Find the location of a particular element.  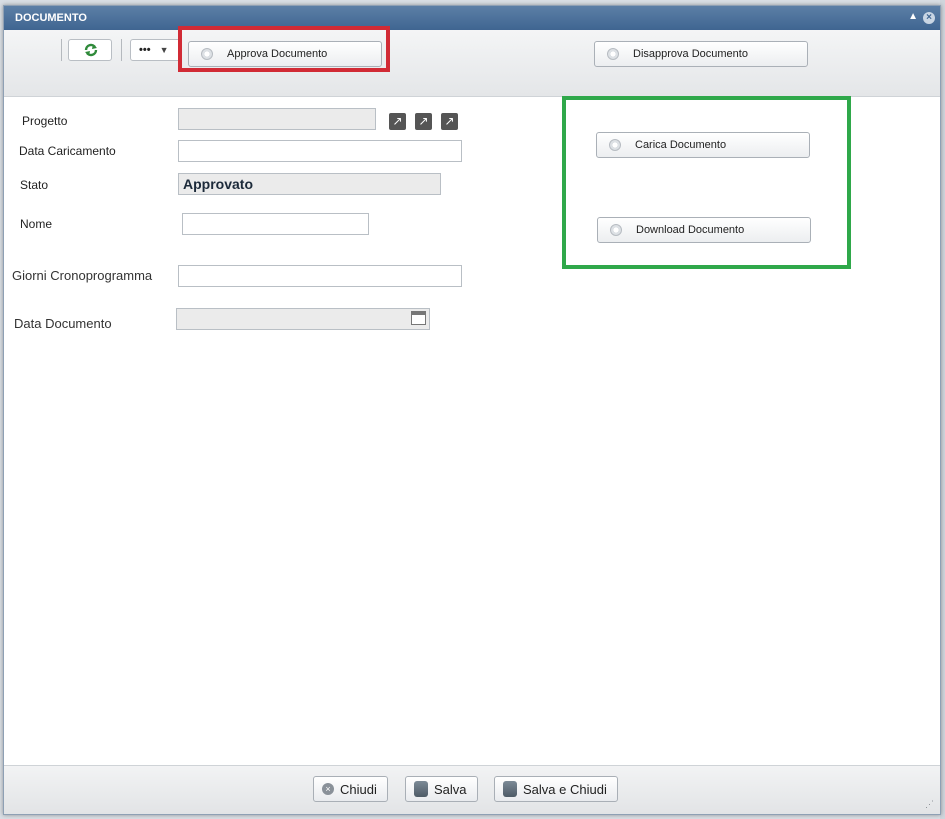

disapprove-document-label: Disapprova Documento is located at coordinates (690, 54).